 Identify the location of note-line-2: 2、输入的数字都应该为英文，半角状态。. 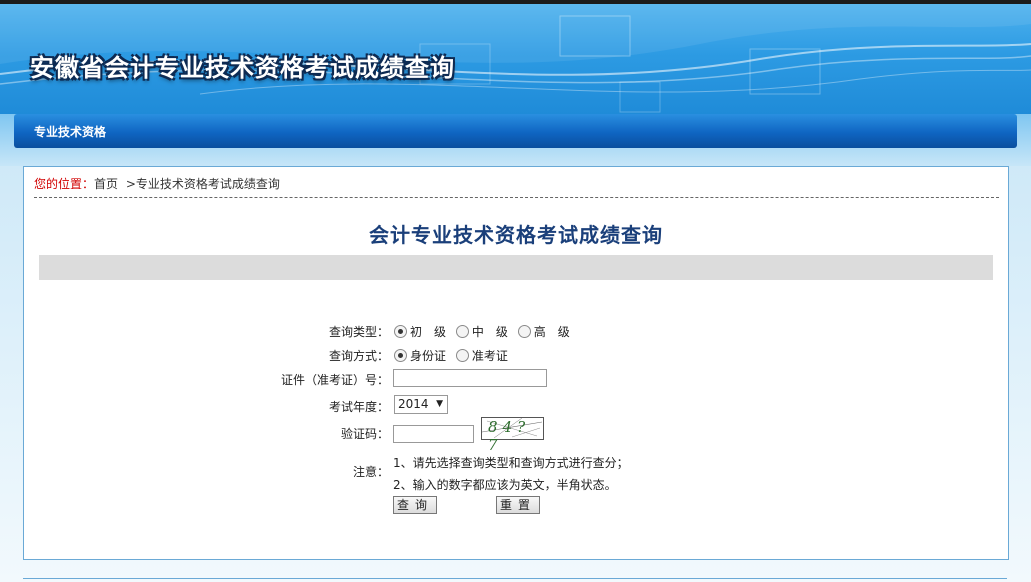
(505, 485).